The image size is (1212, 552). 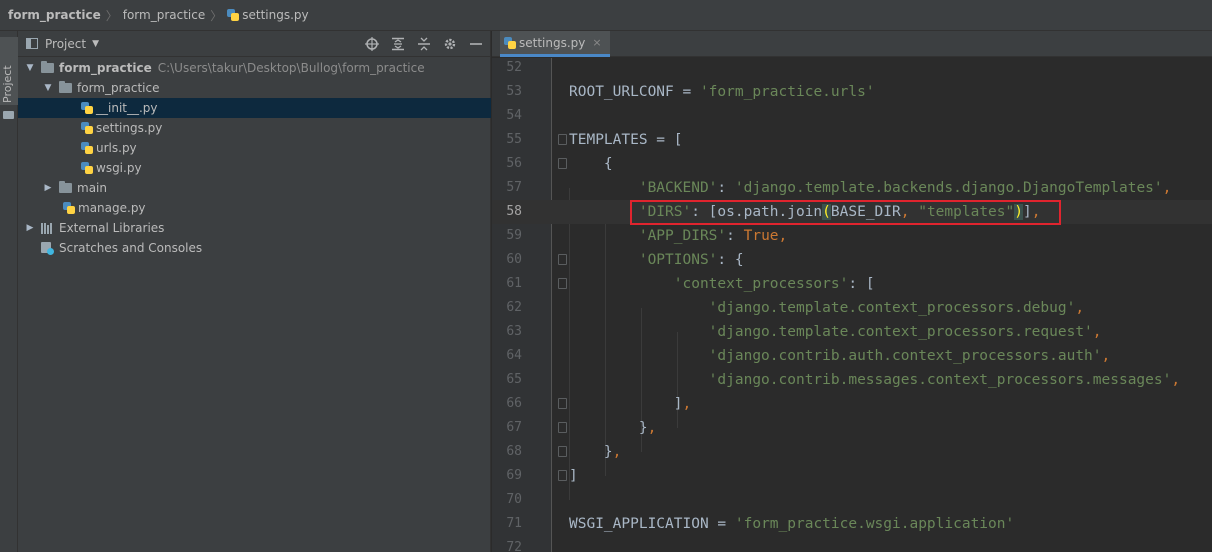 I want to click on breadcrumb-folder: form_practice, so click(x=164, y=15).